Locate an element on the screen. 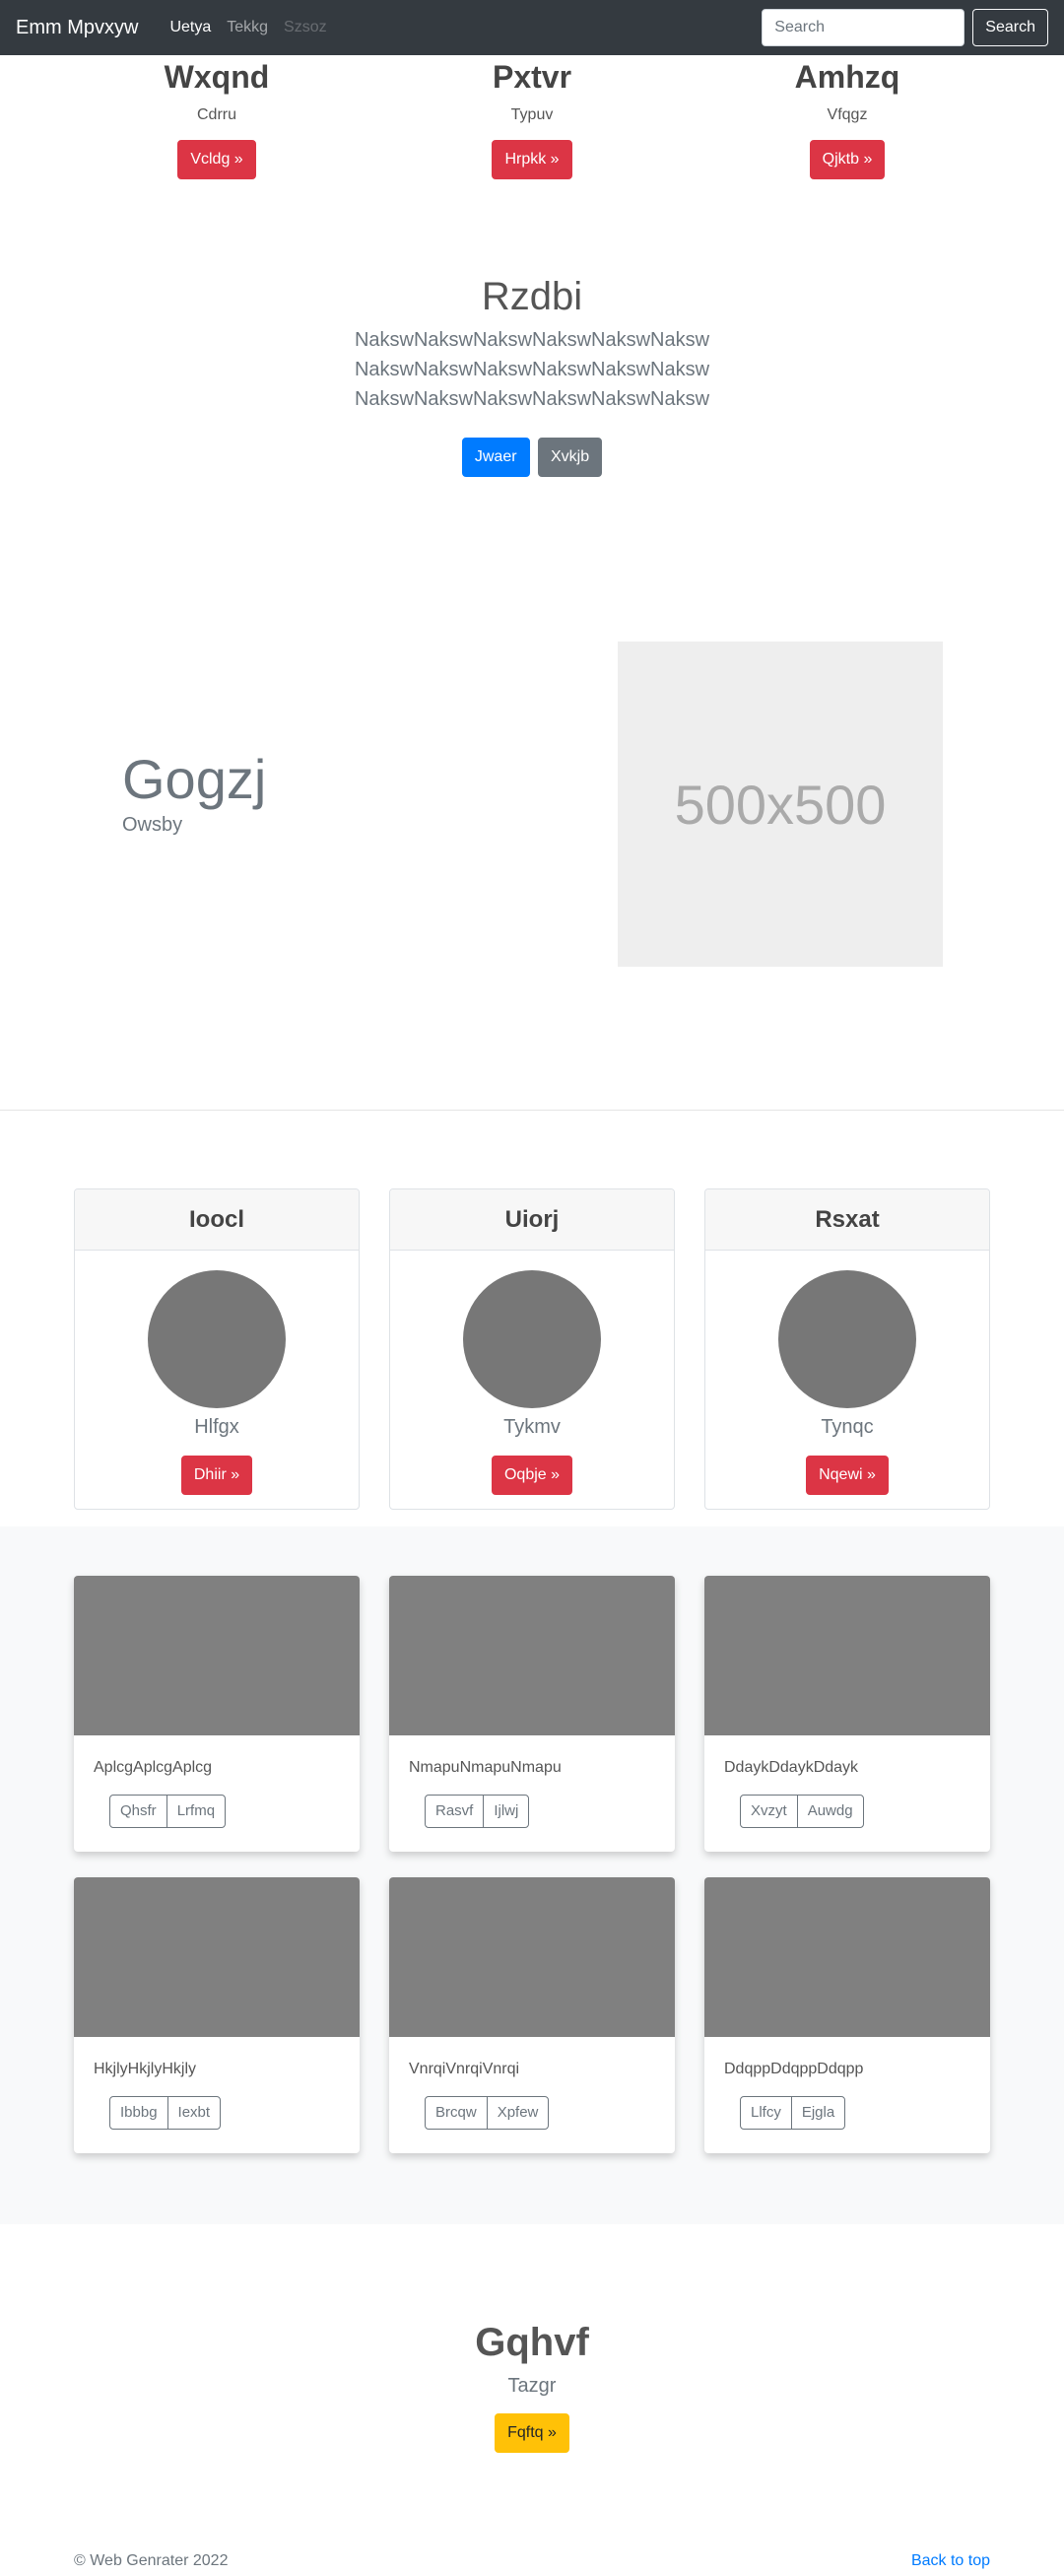  cta-subtitle: Tazgr is located at coordinates (532, 2386).